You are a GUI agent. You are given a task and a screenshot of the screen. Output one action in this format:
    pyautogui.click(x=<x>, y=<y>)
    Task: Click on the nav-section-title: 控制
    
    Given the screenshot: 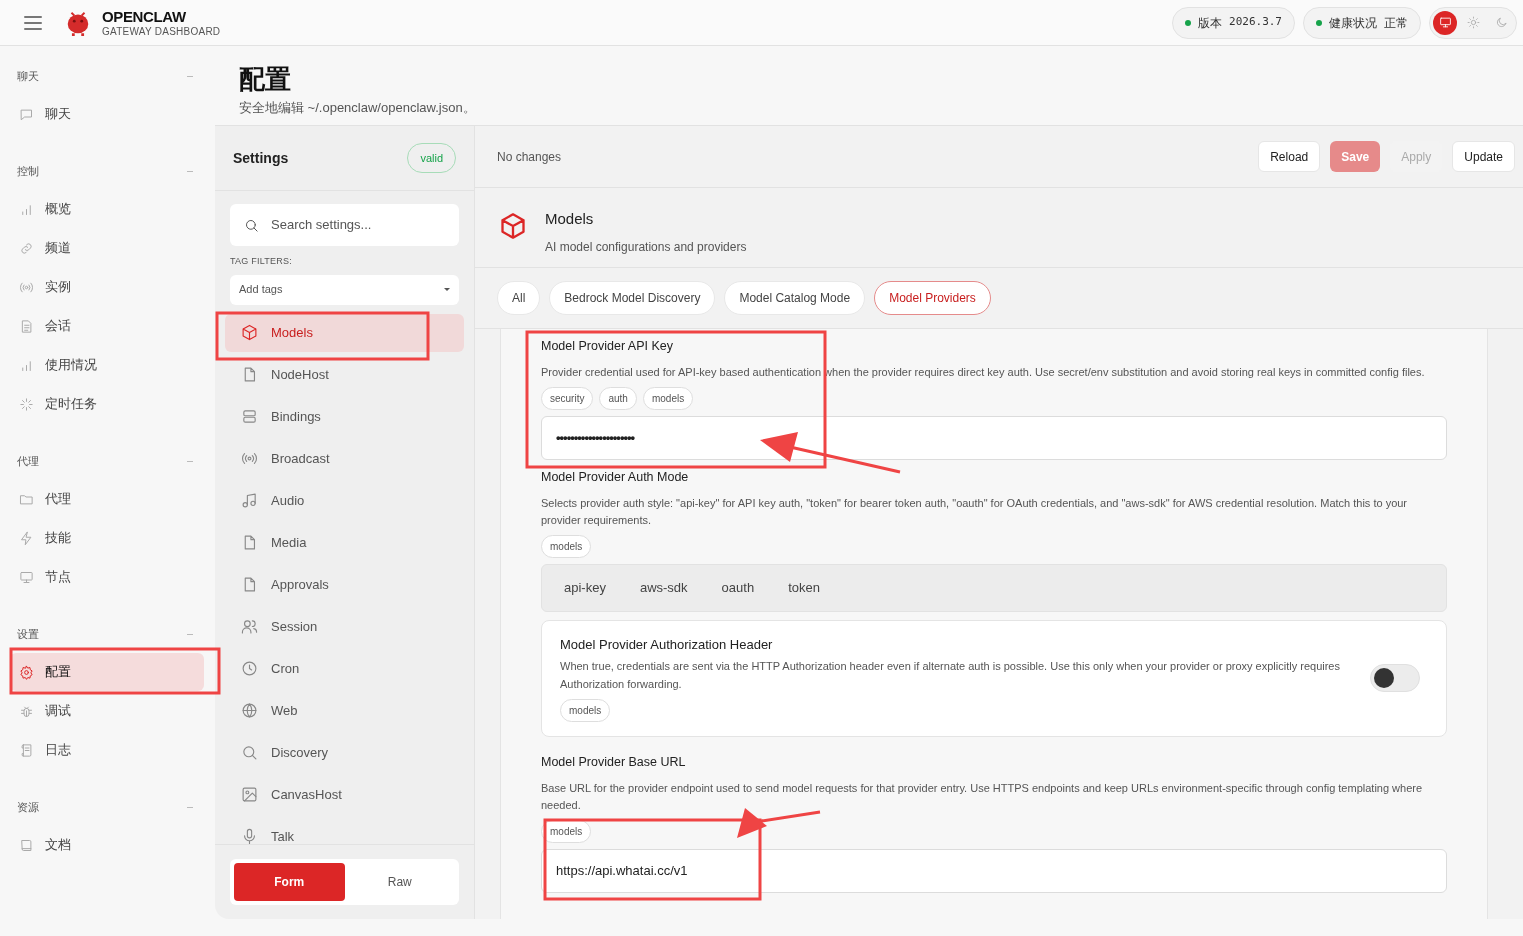 What is the action you would take?
    pyautogui.click(x=28, y=171)
    